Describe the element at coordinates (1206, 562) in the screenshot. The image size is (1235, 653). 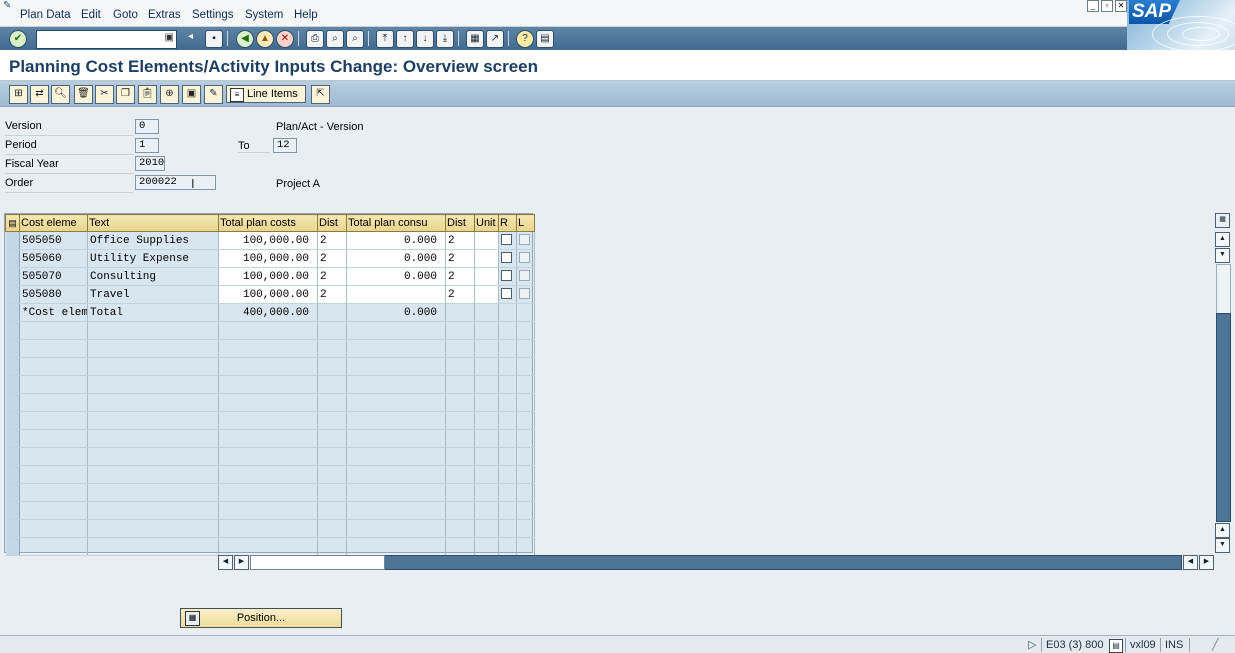
I see `scroll-far-right-icon: ▶` at that location.